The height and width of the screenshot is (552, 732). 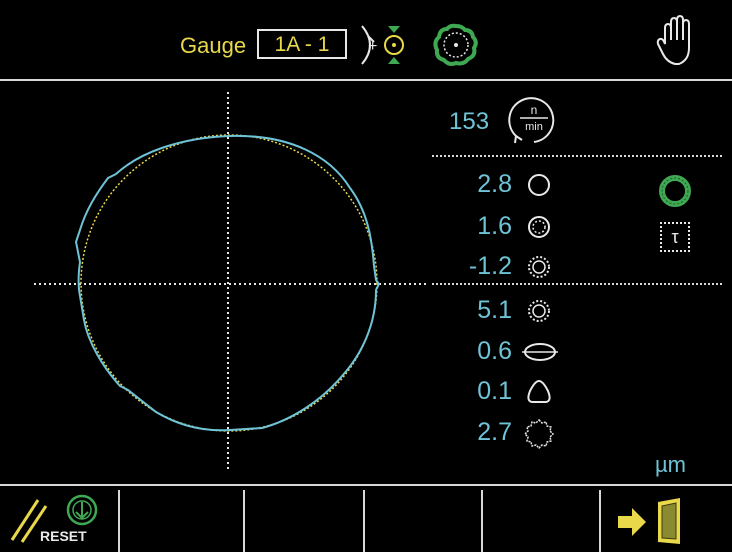 I want to click on svg-text: min, so click(x=534, y=127).